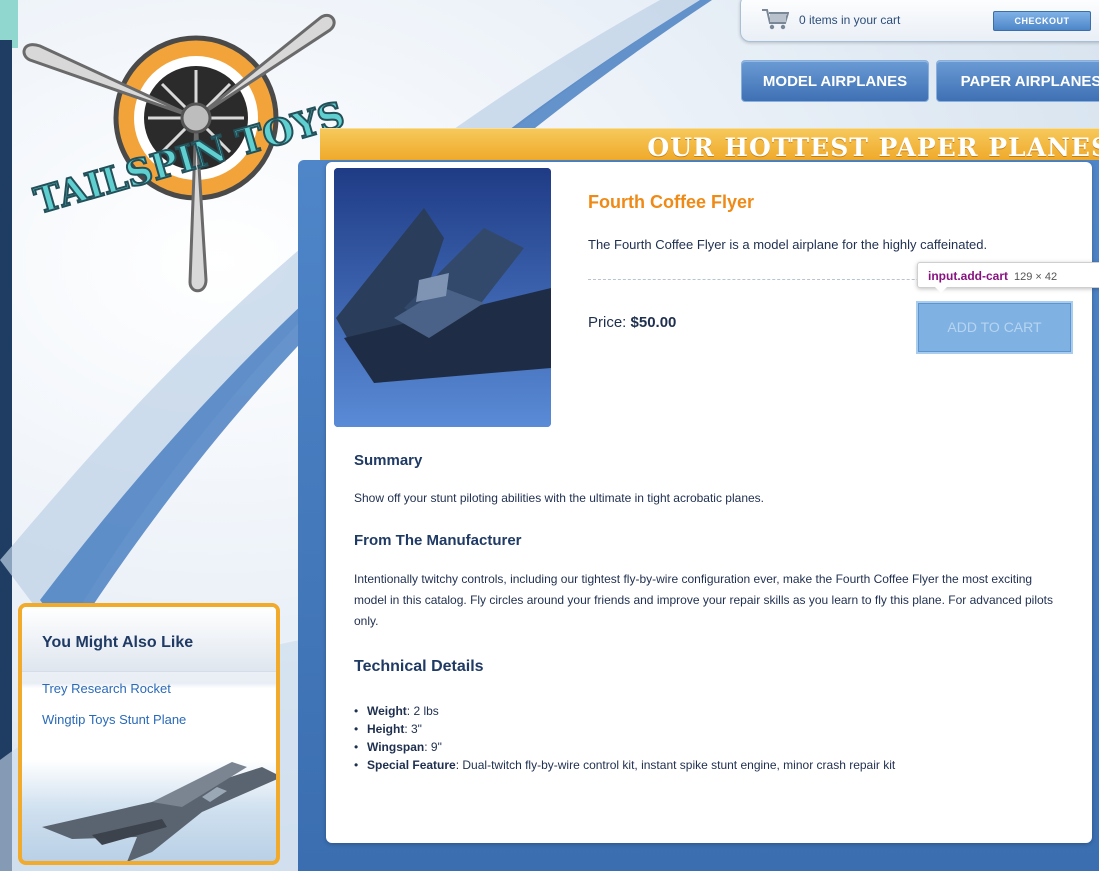 This screenshot has height=871, width=1099. What do you see at coordinates (671, 202) in the screenshot?
I see `product-name: Fourth Coffee Flyer` at bounding box center [671, 202].